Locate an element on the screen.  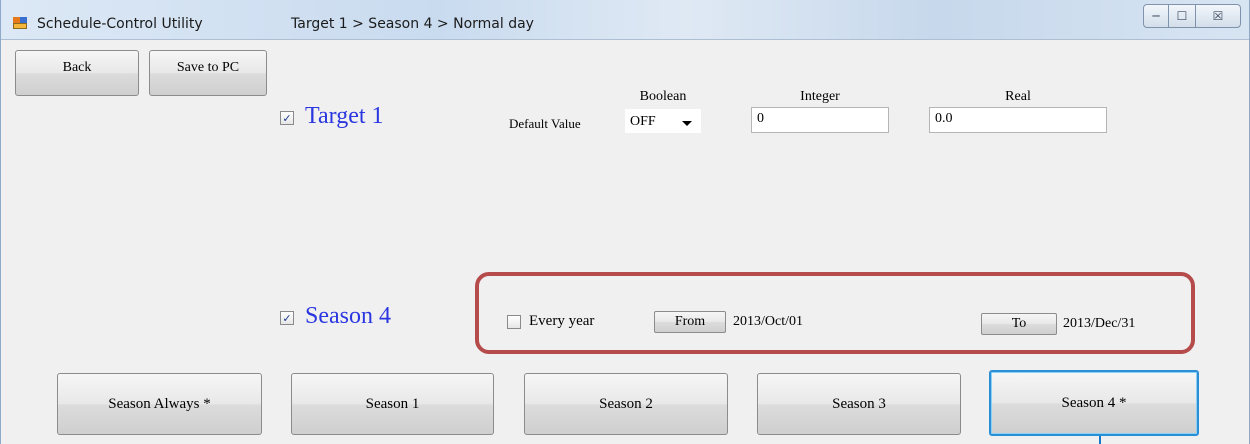
integer-input: 0 is located at coordinates (820, 120).